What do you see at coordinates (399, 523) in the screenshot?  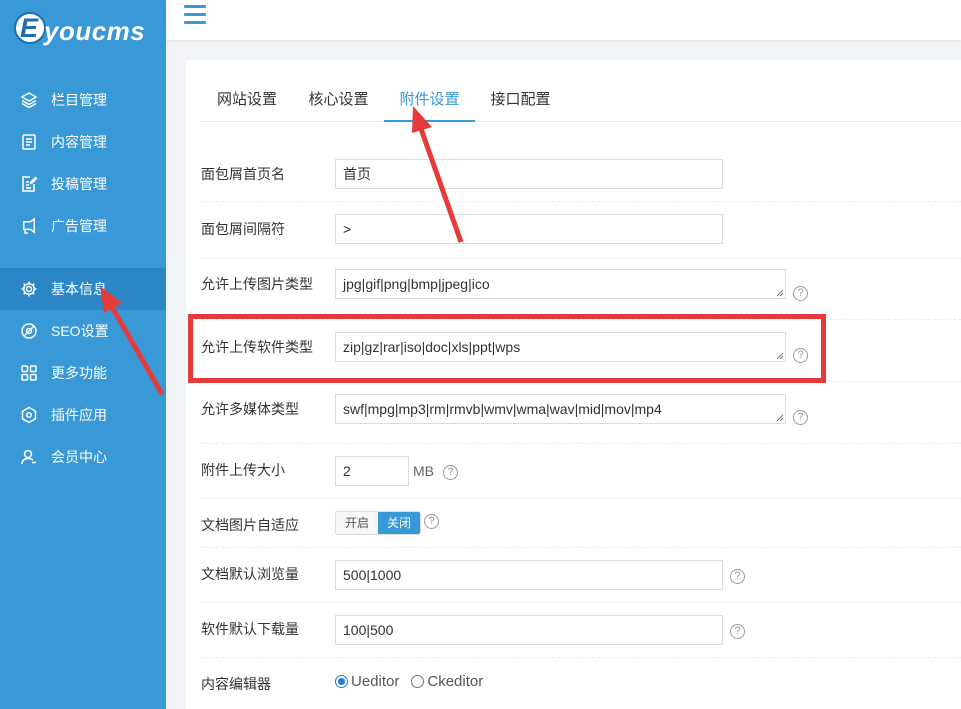 I see `switch-off-option: 关闭` at bounding box center [399, 523].